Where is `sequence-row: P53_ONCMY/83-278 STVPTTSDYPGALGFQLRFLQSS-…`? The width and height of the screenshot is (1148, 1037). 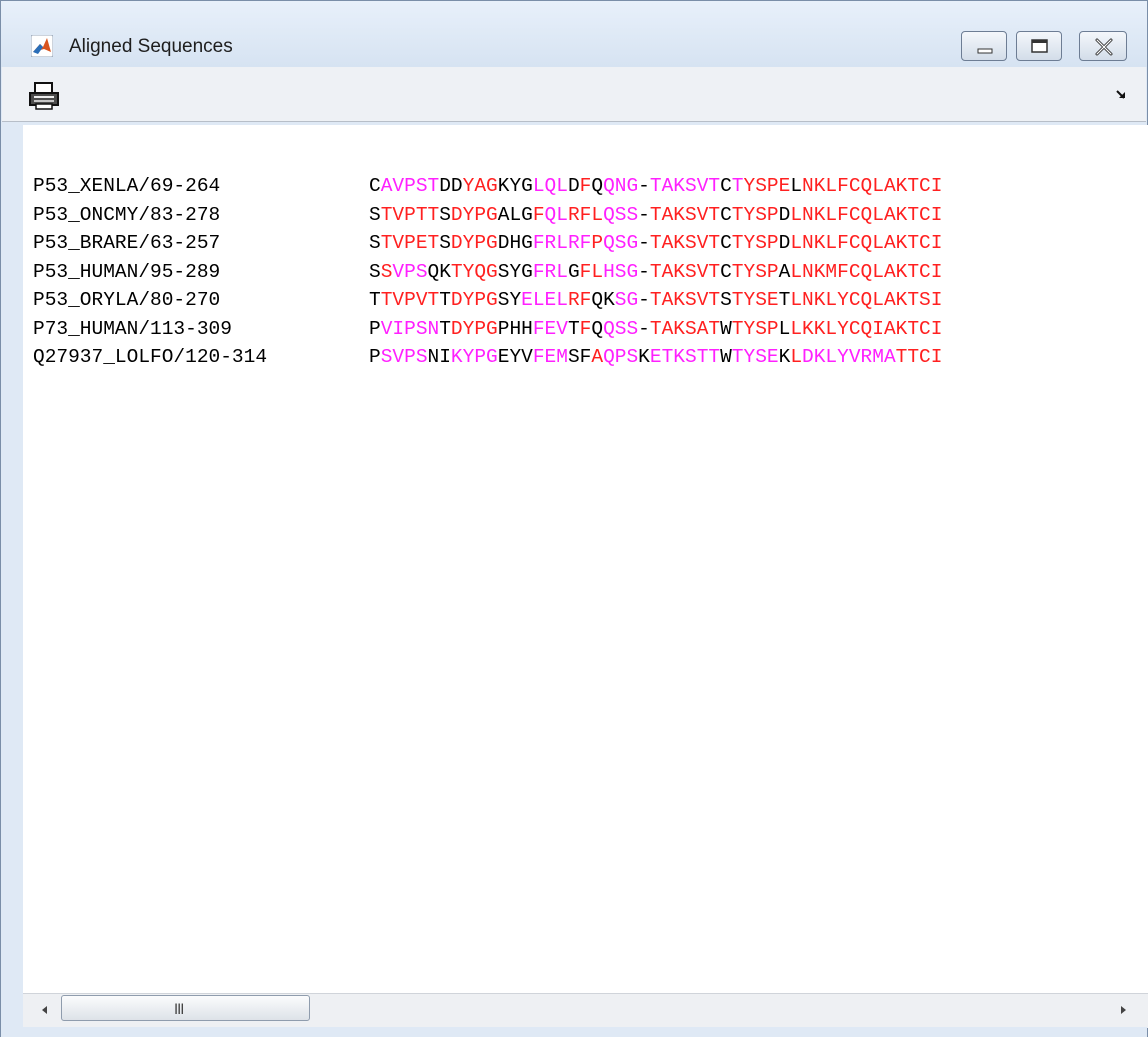
sequence-row: P53_ONCMY/83-278 STVPTTSDYPGALGFQLRFLQSS-… is located at coordinates (487, 215).